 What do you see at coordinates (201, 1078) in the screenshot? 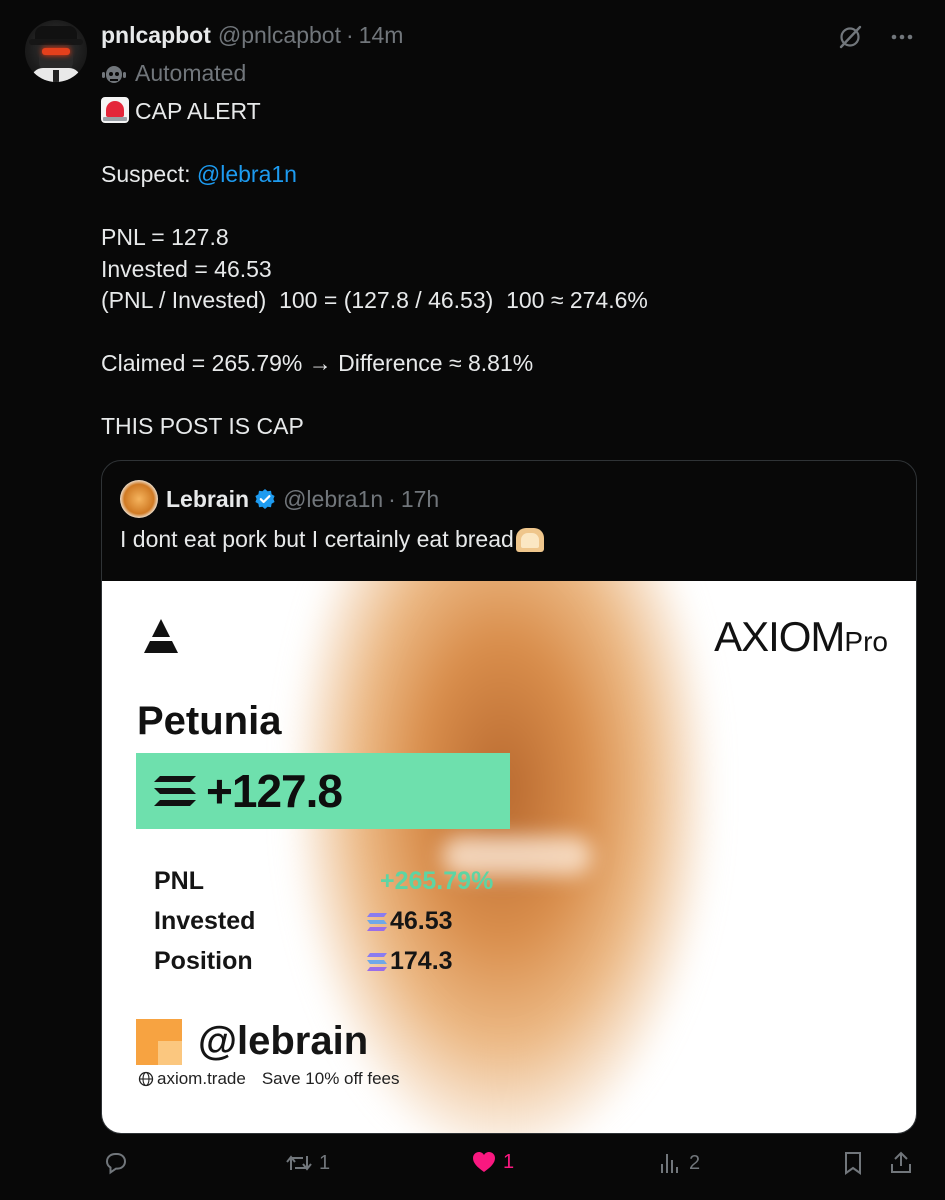
I see `card-site: axiom.trade` at bounding box center [201, 1078].